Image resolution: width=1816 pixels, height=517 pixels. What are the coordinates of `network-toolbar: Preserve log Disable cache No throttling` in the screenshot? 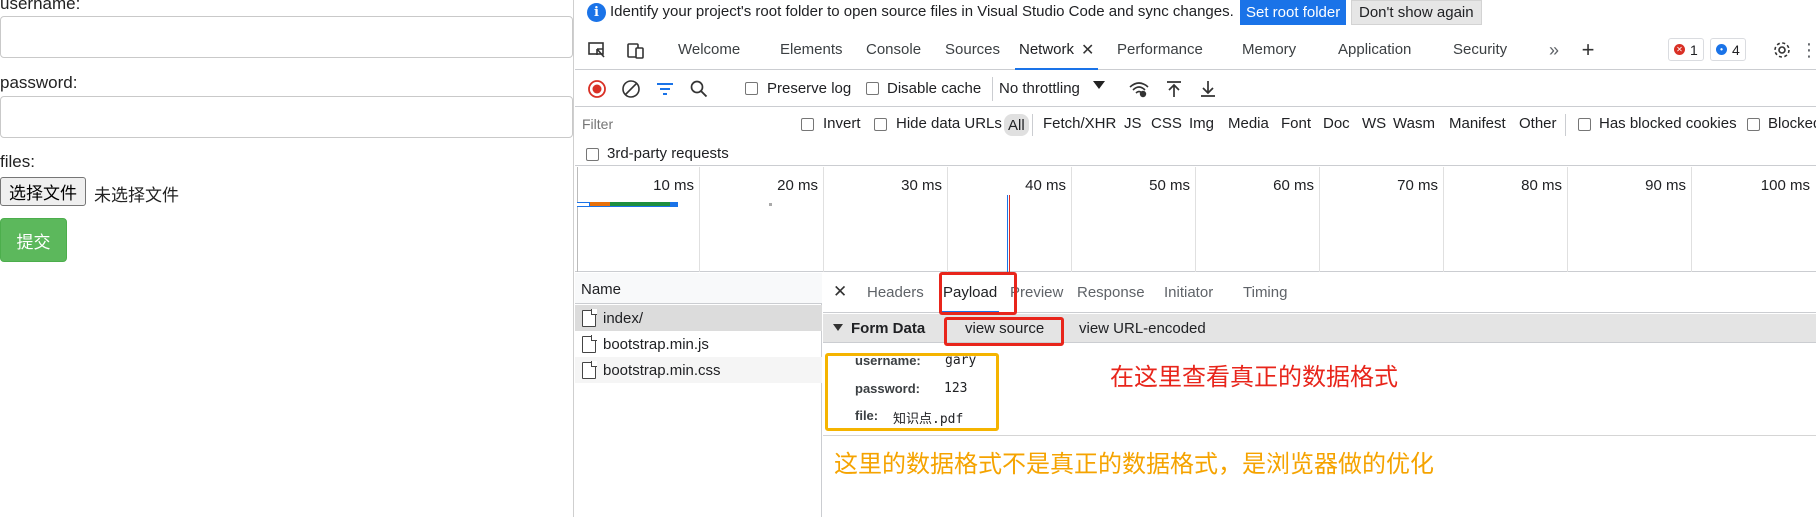 It's located at (1195, 89).